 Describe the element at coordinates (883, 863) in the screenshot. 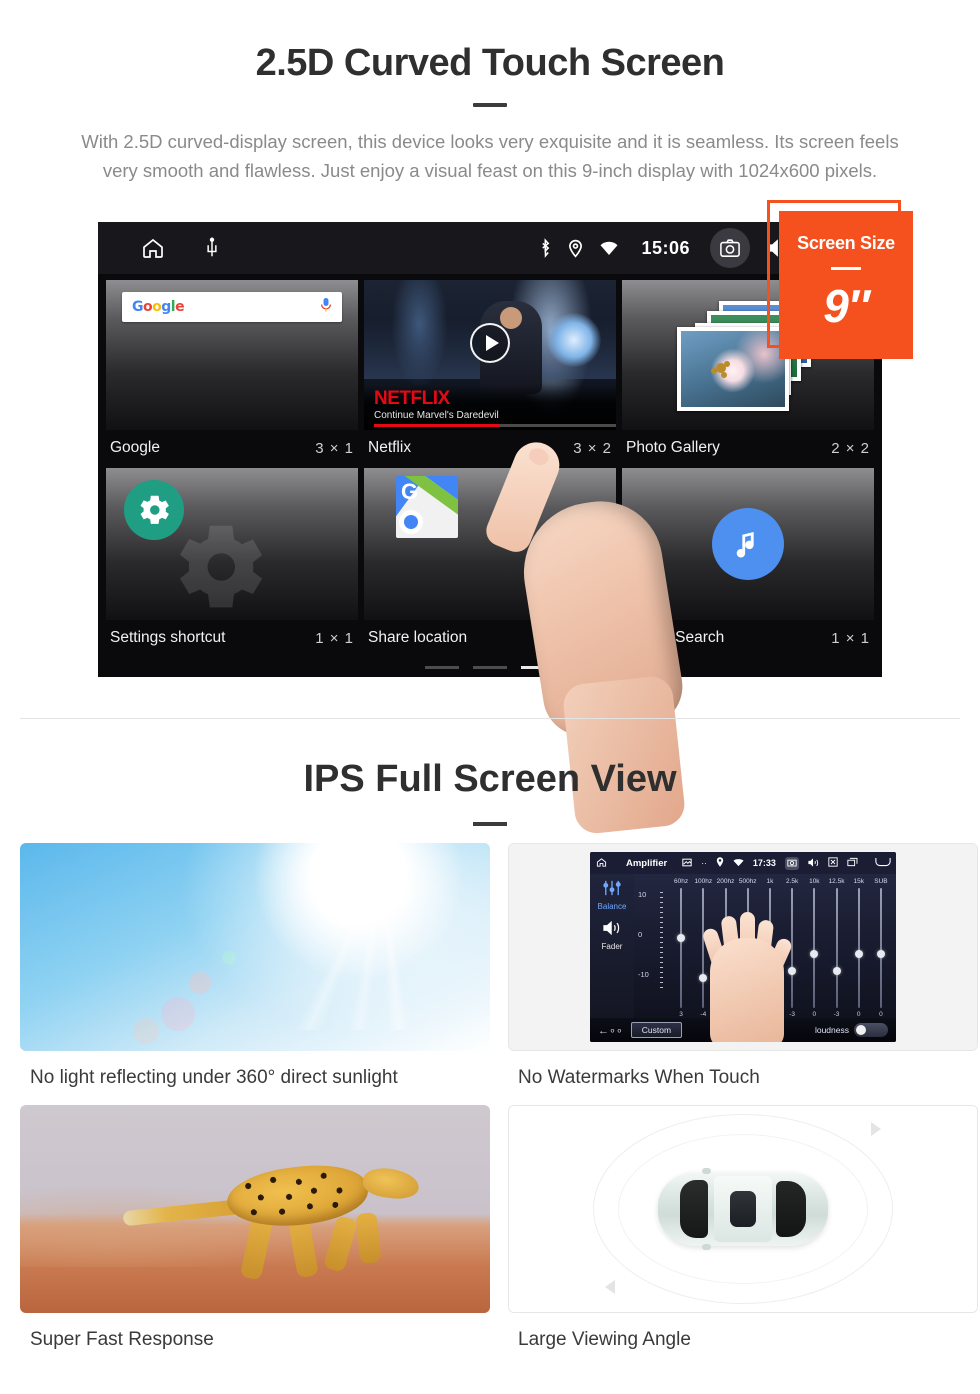

I see `back-arrow-icon` at that location.